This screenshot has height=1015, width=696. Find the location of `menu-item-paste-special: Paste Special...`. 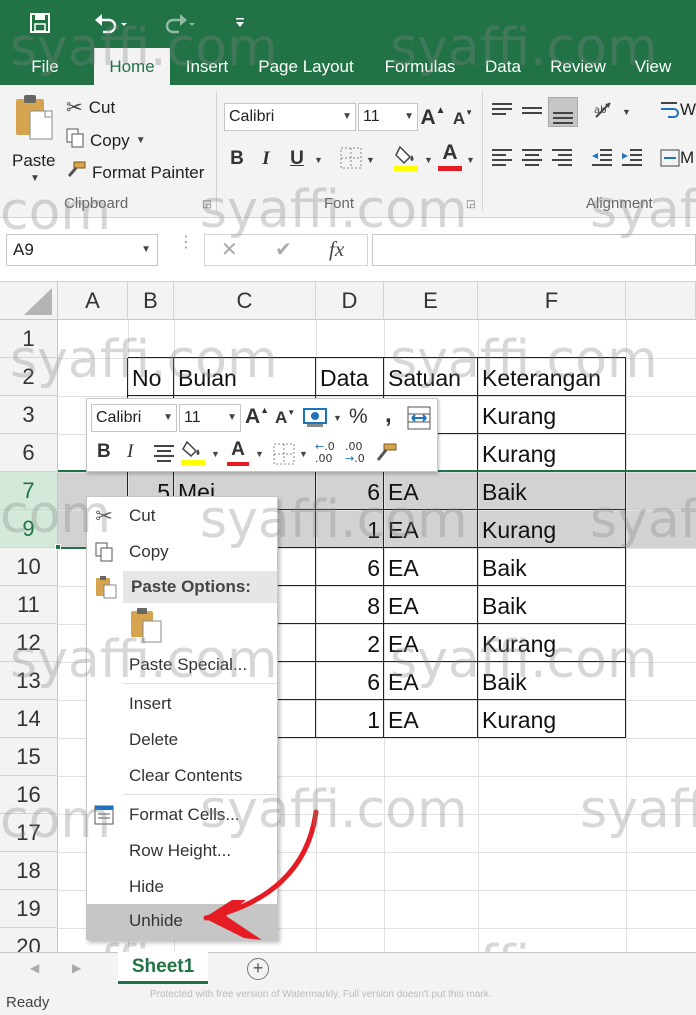

menu-item-paste-special: Paste Special... is located at coordinates (182, 665).